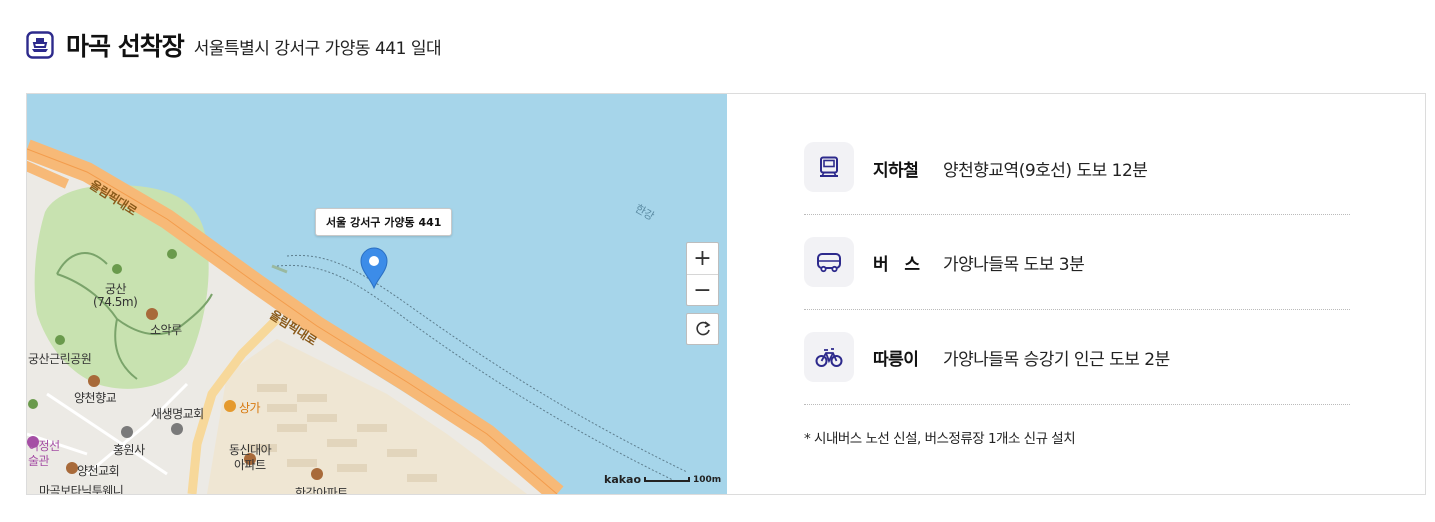  Describe the element at coordinates (40, 45) in the screenshot. I see `ferry-icon` at that location.